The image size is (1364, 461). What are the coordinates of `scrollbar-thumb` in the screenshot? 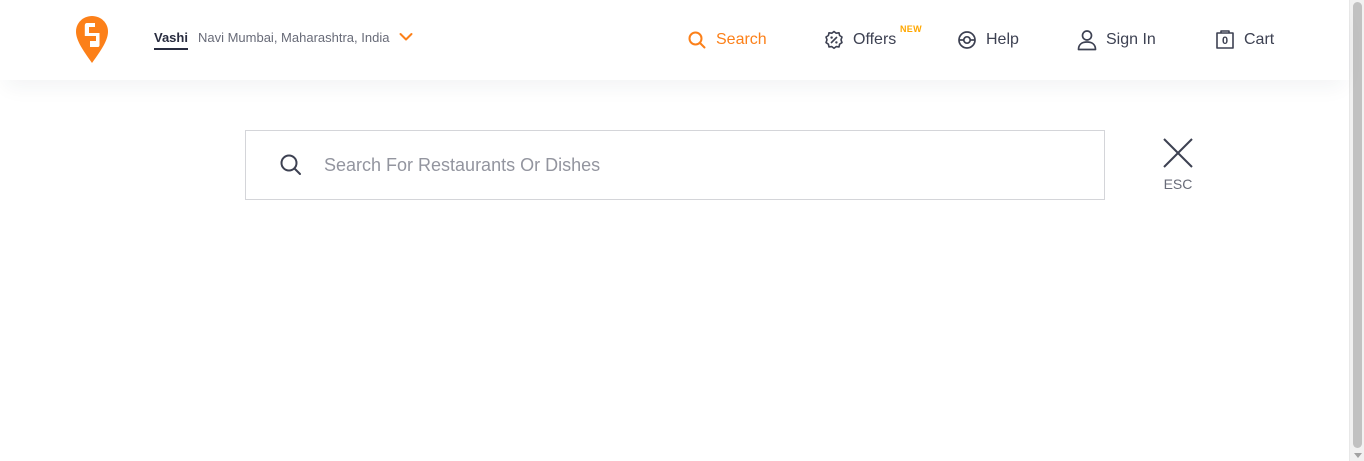 It's located at (1357, 225).